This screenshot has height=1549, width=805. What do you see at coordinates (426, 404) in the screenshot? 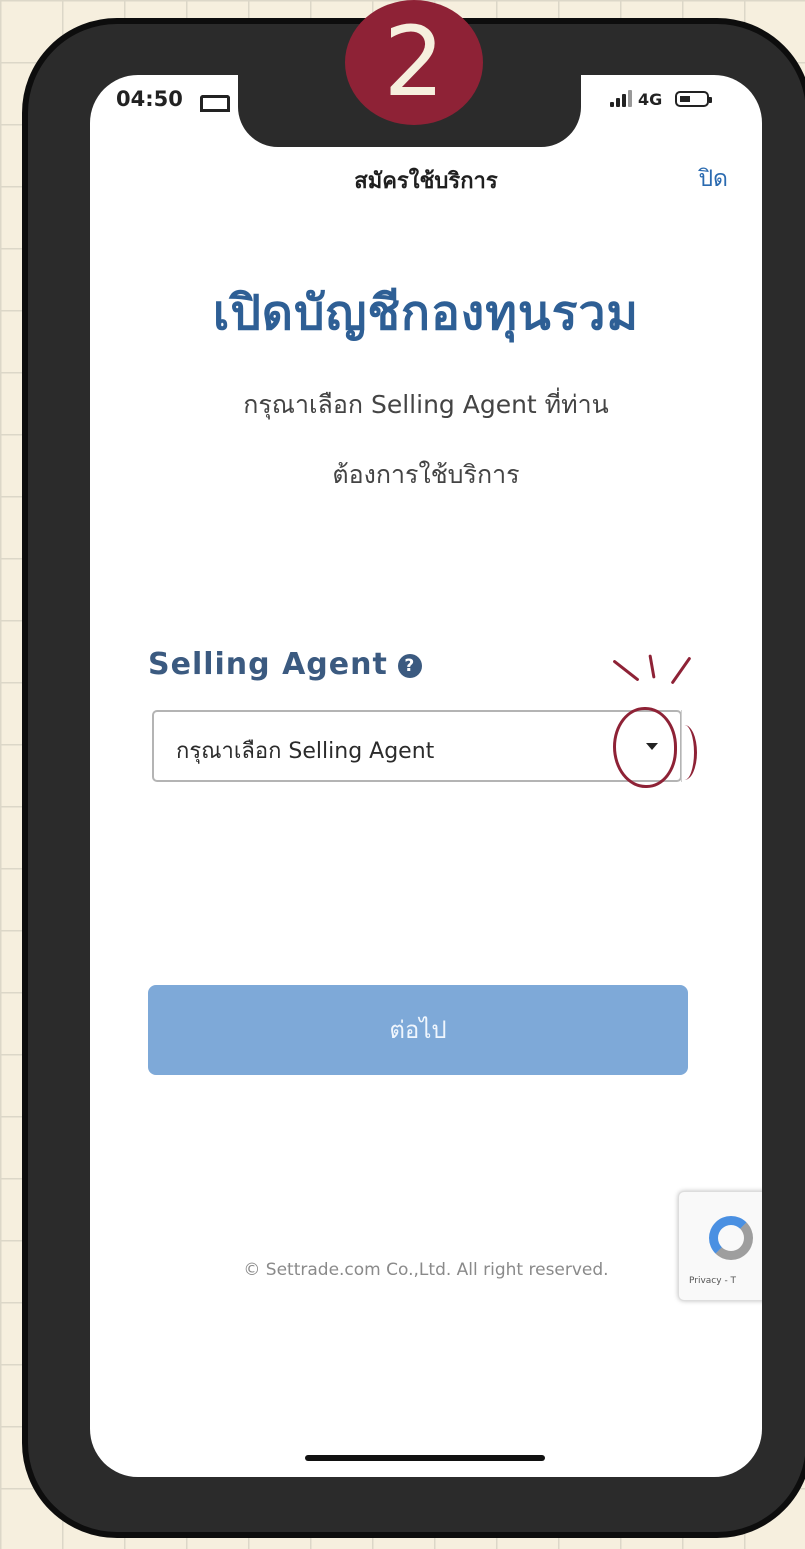
I see `subtitle-line-1: กรุณาเลือก Selling Agent ที่ท่าน` at bounding box center [426, 404].